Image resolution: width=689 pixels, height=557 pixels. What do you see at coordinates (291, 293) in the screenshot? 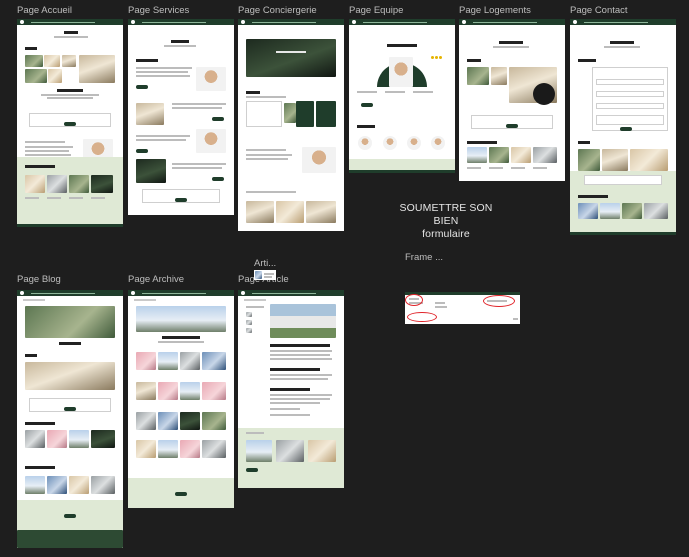
I see `site-header` at bounding box center [291, 293].